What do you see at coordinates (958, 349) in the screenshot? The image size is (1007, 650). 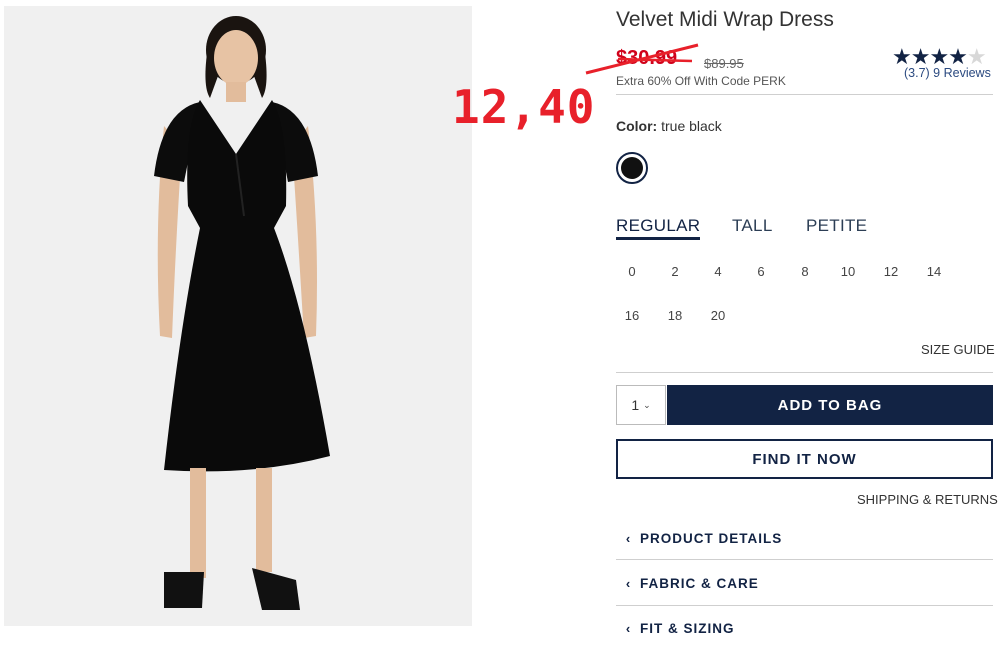 I see `size-guide-link: SIZE GUIDE` at bounding box center [958, 349].